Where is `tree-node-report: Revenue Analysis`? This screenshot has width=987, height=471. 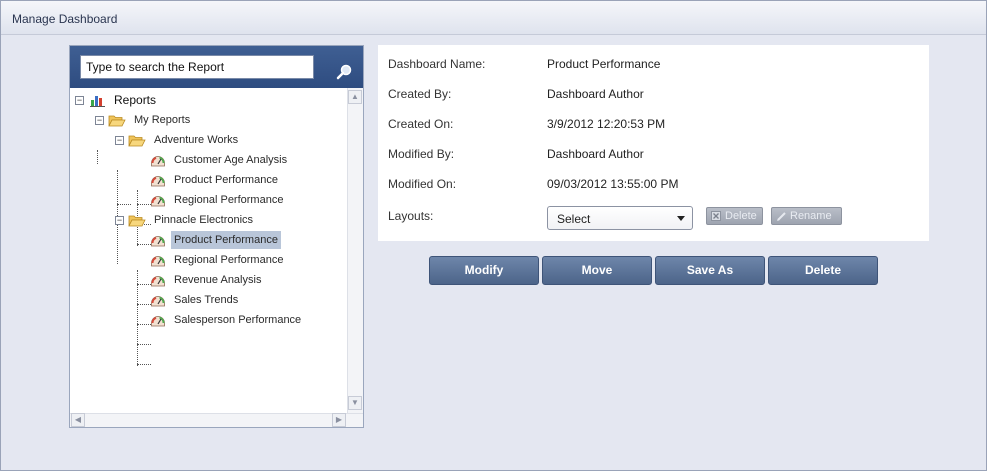
tree-node-report: Revenue Analysis is located at coordinates (205, 280).